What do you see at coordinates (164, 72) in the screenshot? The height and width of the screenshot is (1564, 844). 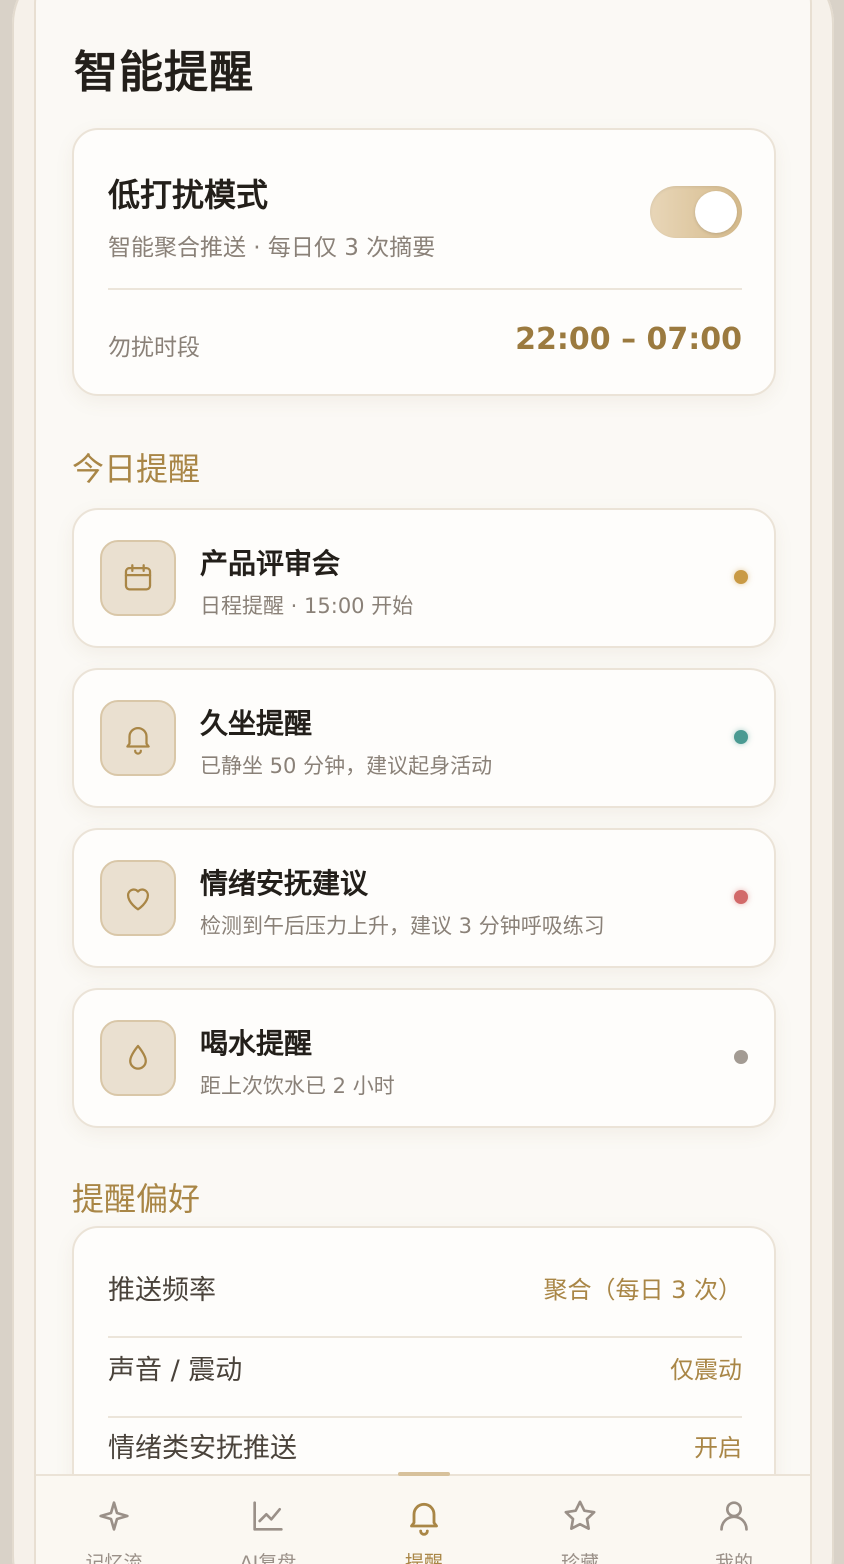 I see `page-title: 智能提醒` at bounding box center [164, 72].